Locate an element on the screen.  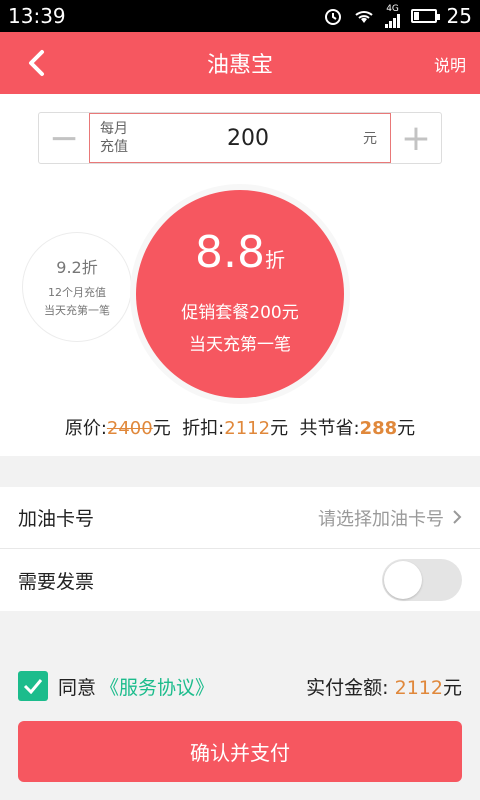
battery-icon is located at coordinates (425, 16).